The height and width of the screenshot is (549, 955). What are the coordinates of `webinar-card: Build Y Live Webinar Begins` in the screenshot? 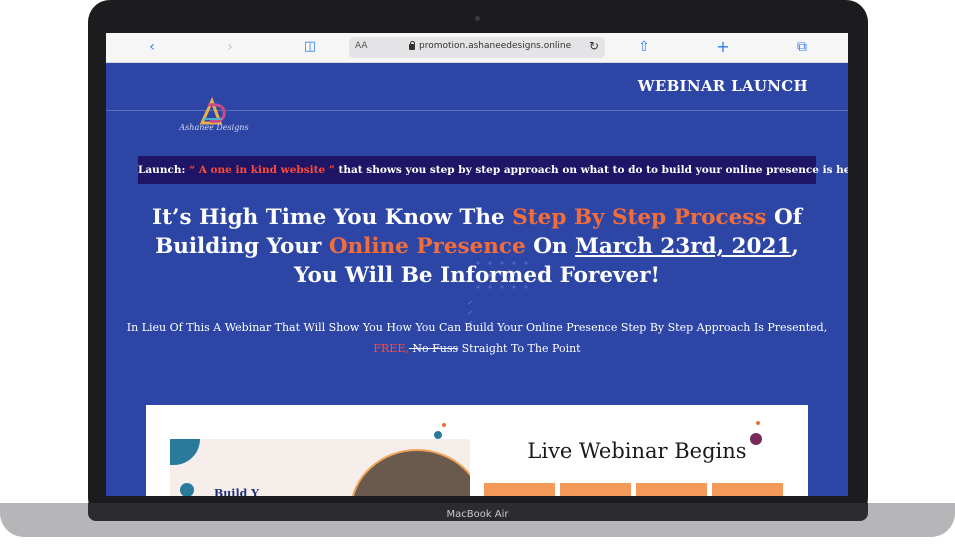 It's located at (477, 450).